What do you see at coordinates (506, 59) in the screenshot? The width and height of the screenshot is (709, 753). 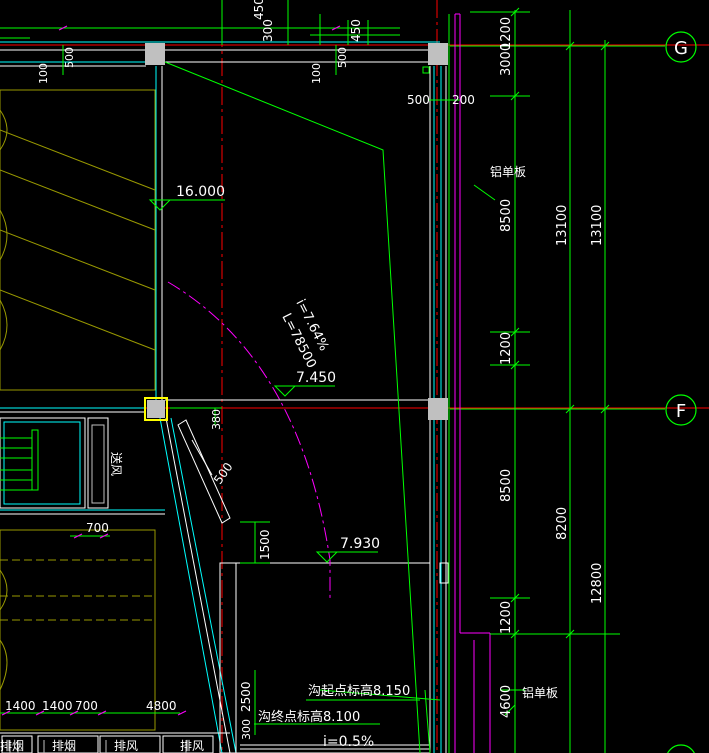 I see `dim-3000: 3000` at bounding box center [506, 59].